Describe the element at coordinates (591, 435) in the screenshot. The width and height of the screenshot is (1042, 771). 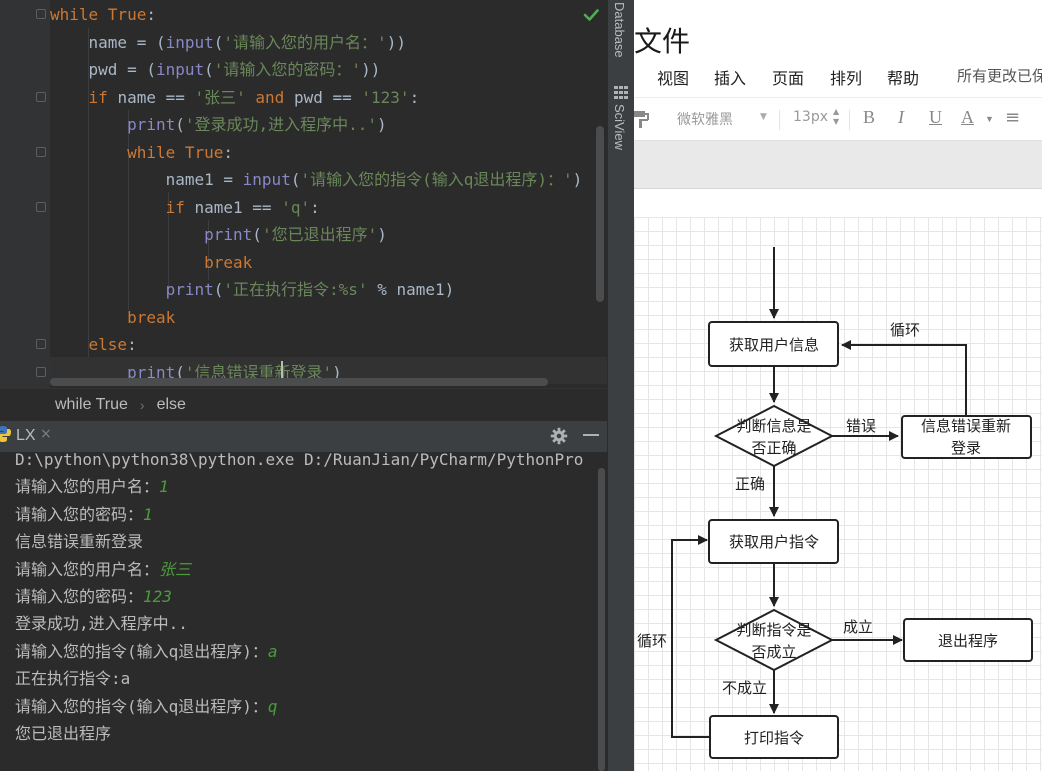
I see `minimize-icon` at that location.